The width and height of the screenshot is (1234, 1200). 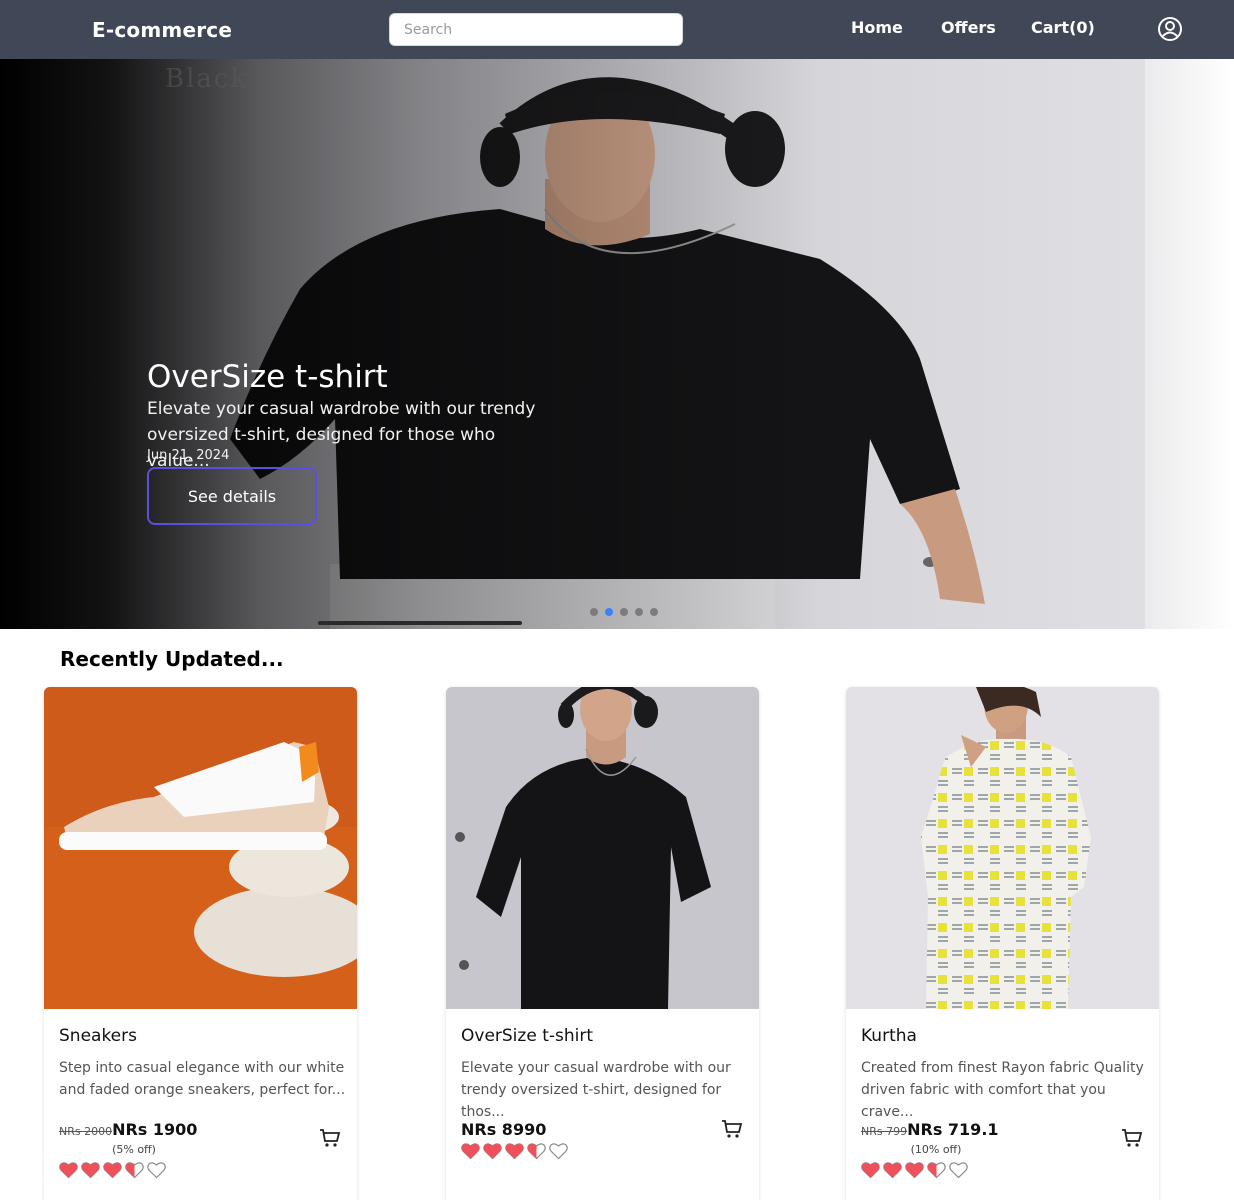 I want to click on sale-price: NRs 1900, so click(x=155, y=1129).